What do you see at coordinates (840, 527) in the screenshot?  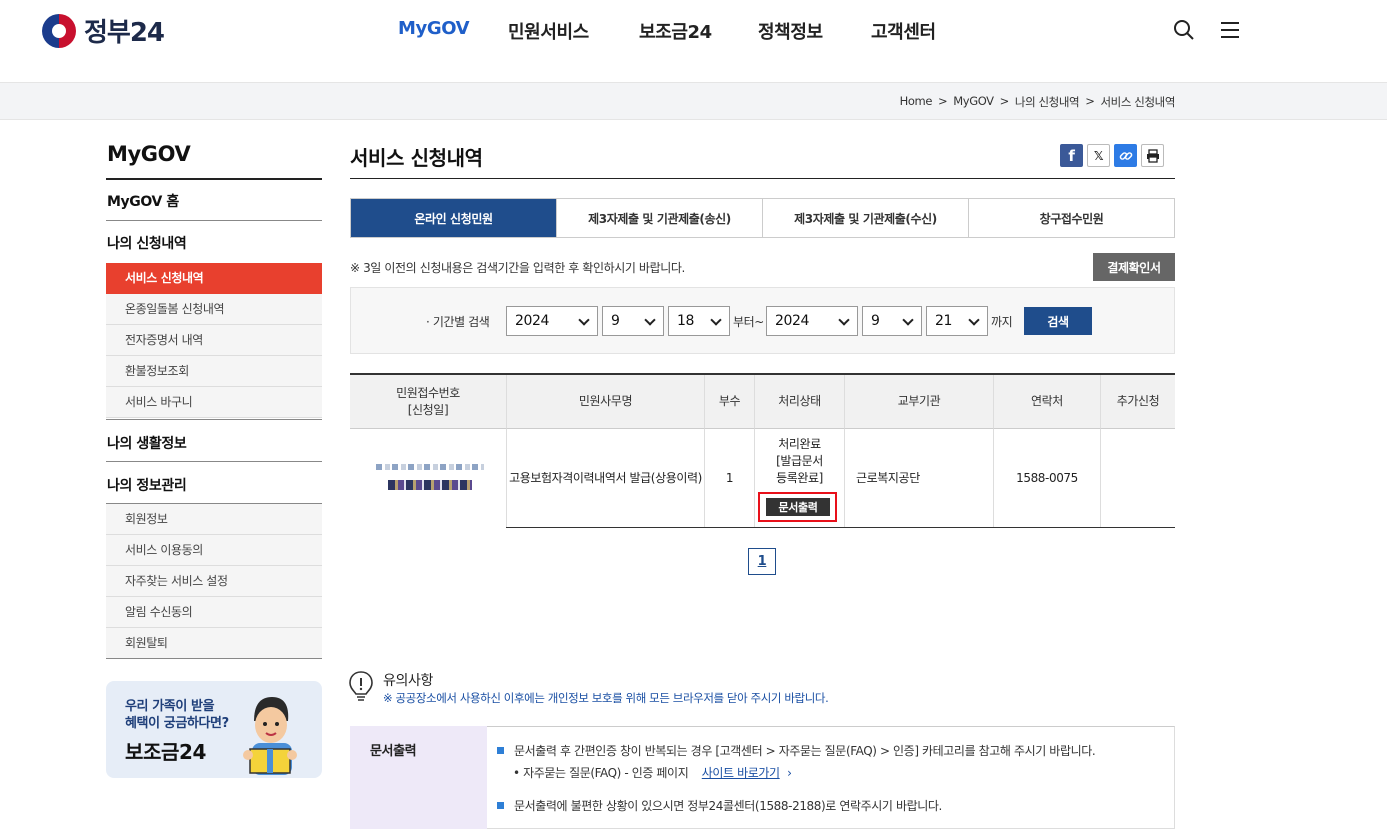 I see `table-bottom-border` at bounding box center [840, 527].